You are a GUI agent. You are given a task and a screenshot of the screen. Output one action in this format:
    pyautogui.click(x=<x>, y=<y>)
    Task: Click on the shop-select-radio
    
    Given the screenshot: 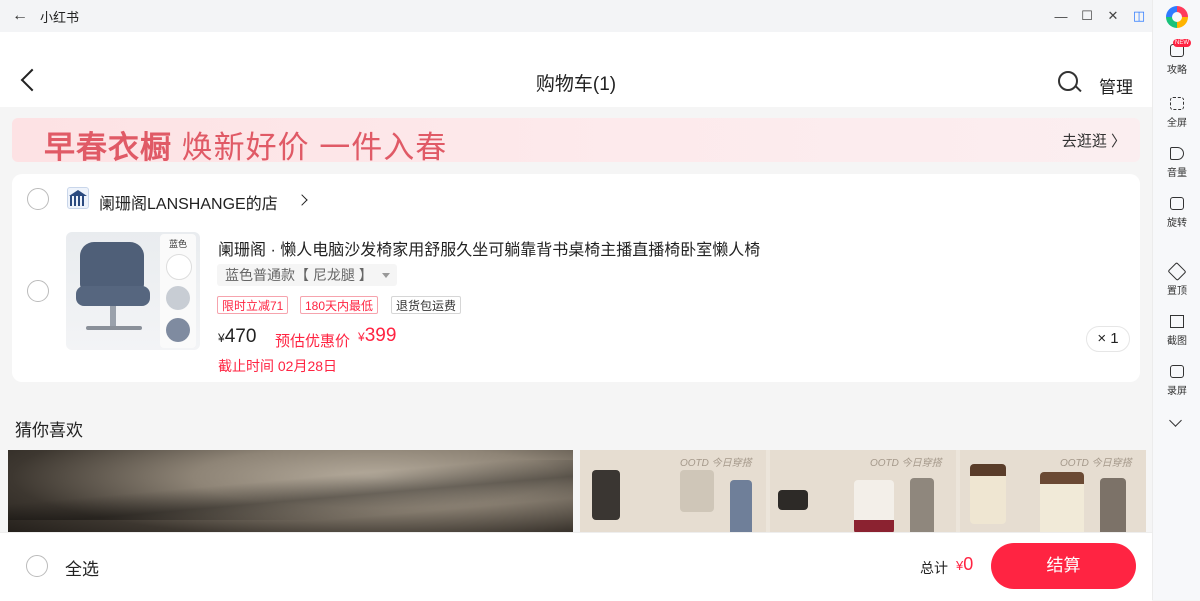 What is the action you would take?
    pyautogui.click(x=38, y=199)
    